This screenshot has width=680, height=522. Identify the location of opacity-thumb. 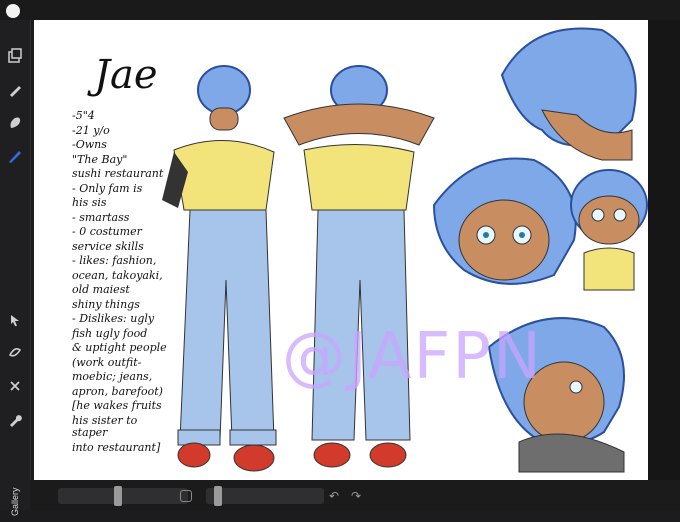
(218, 496).